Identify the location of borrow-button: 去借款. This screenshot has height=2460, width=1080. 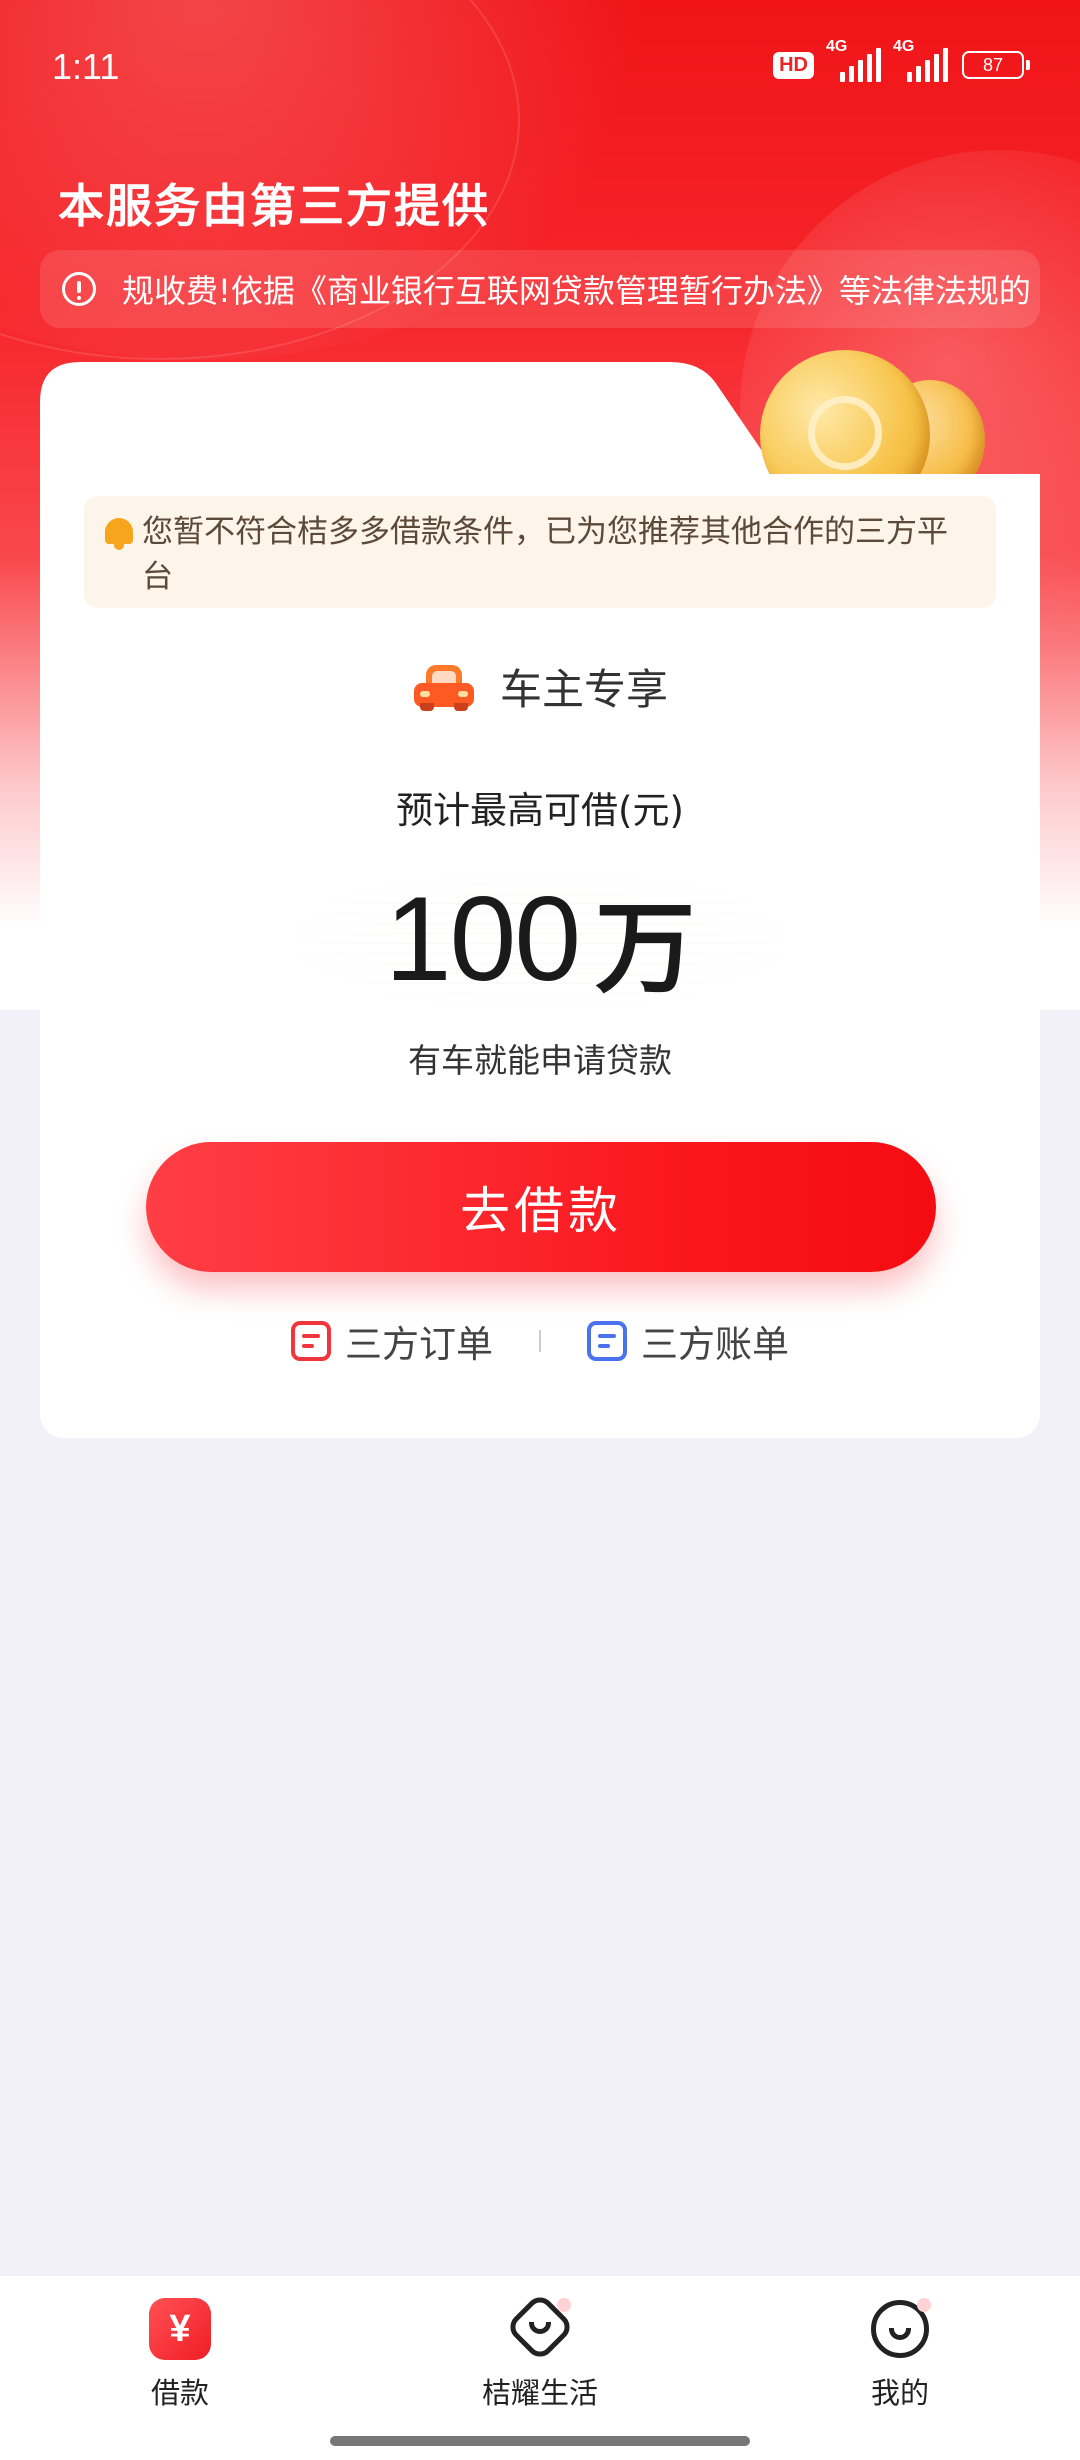
(541, 1207).